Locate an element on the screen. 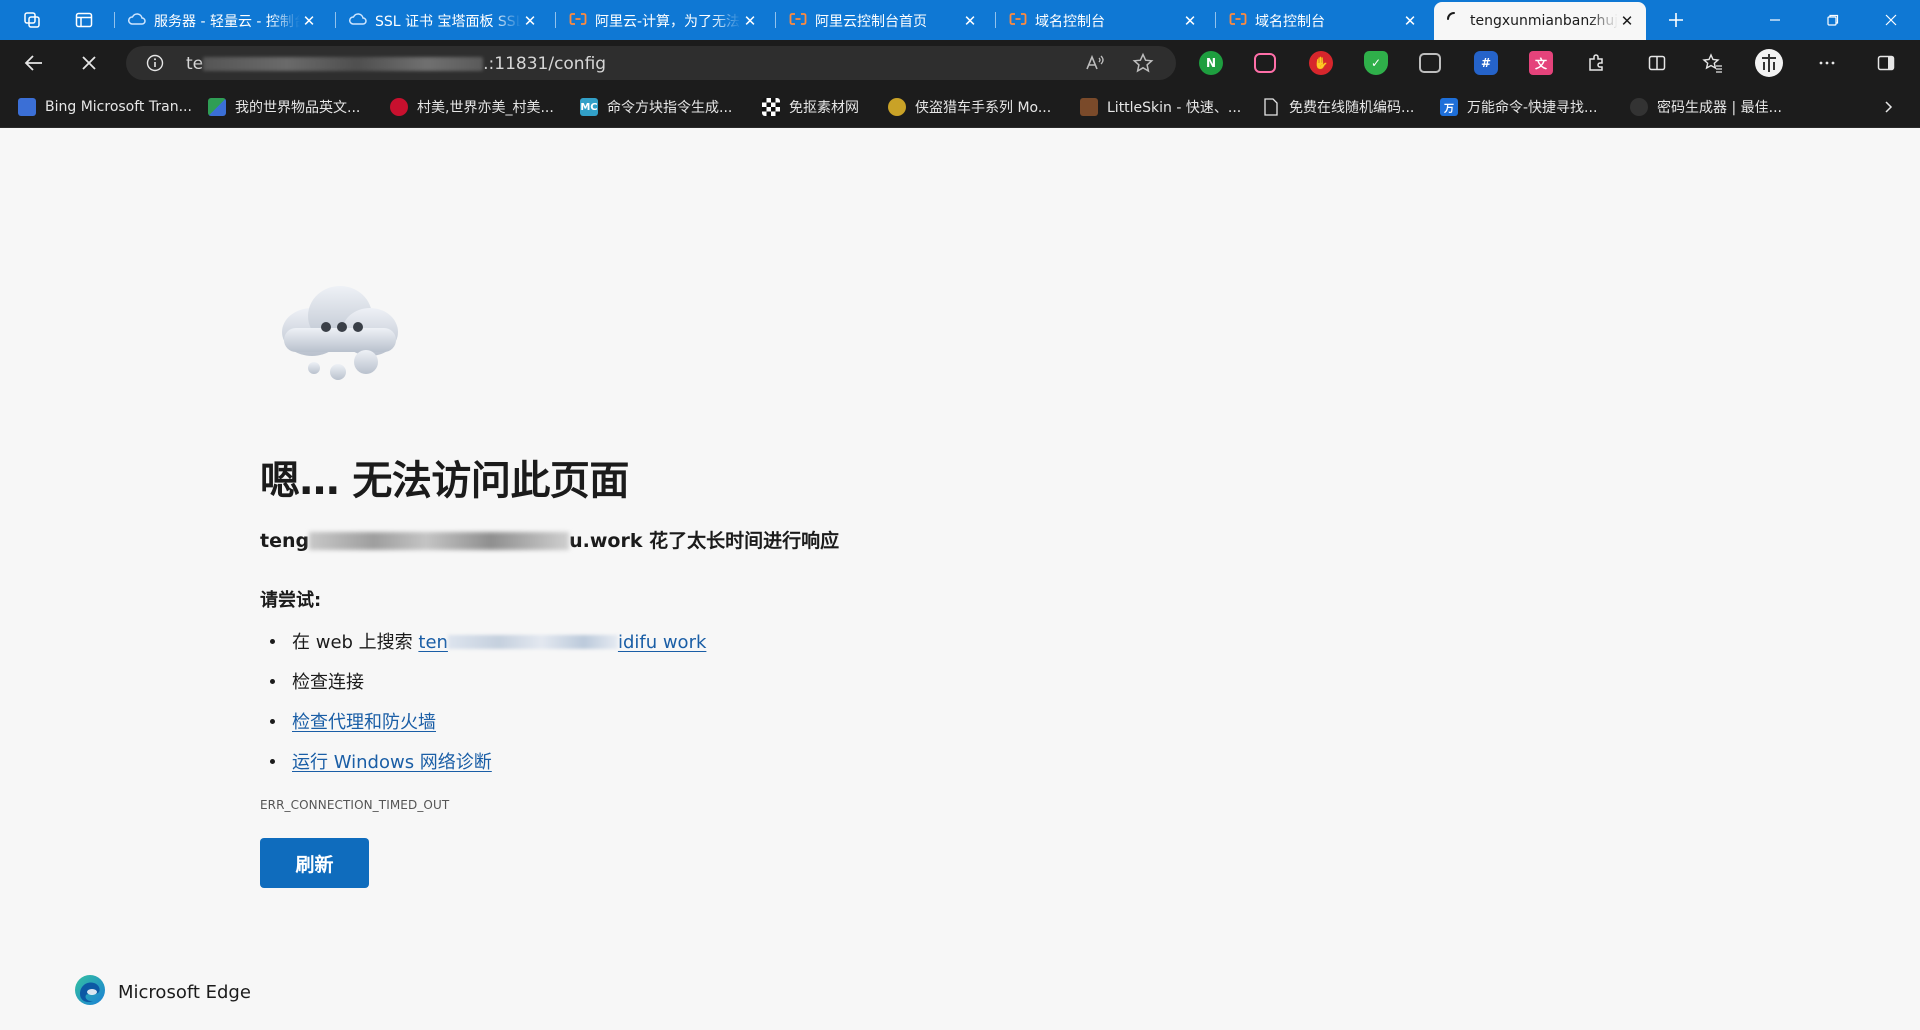 This screenshot has height=1030, width=1920. network-diagnostics-link: 运行 Windows 网络诊断 is located at coordinates (392, 762).